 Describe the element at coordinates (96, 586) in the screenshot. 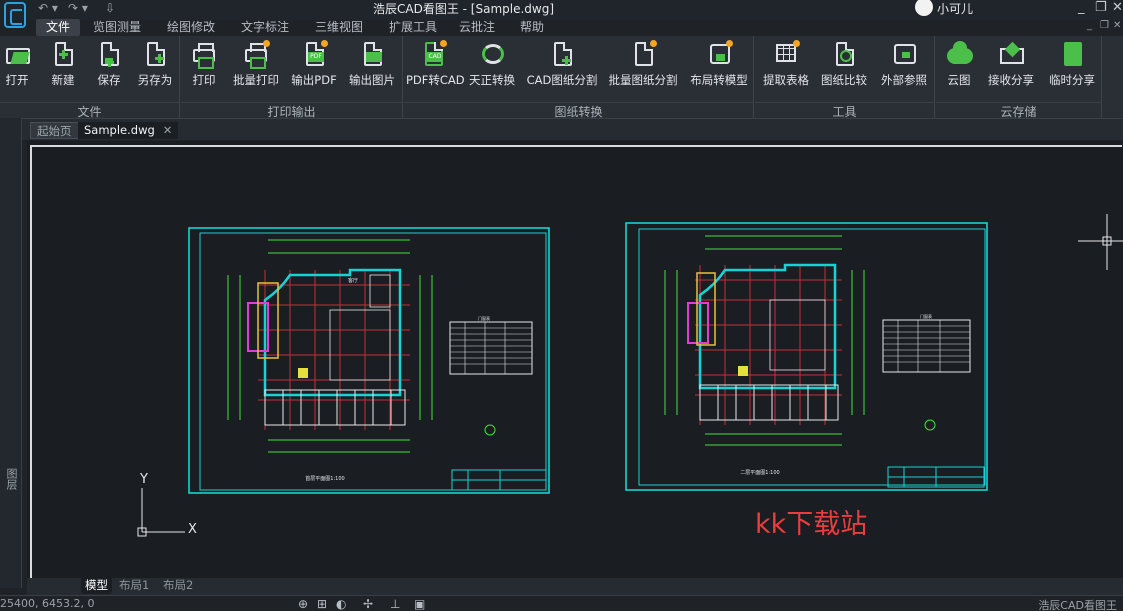

I see `tab-model: 模型` at that location.